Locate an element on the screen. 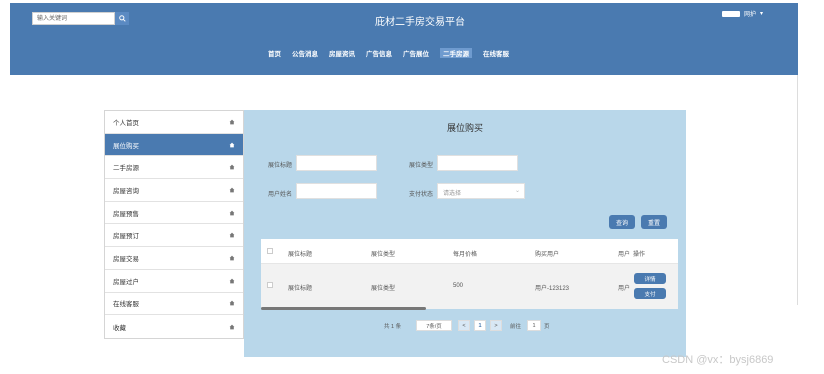  header-cell: 购买用户 is located at coordinates (547, 255).